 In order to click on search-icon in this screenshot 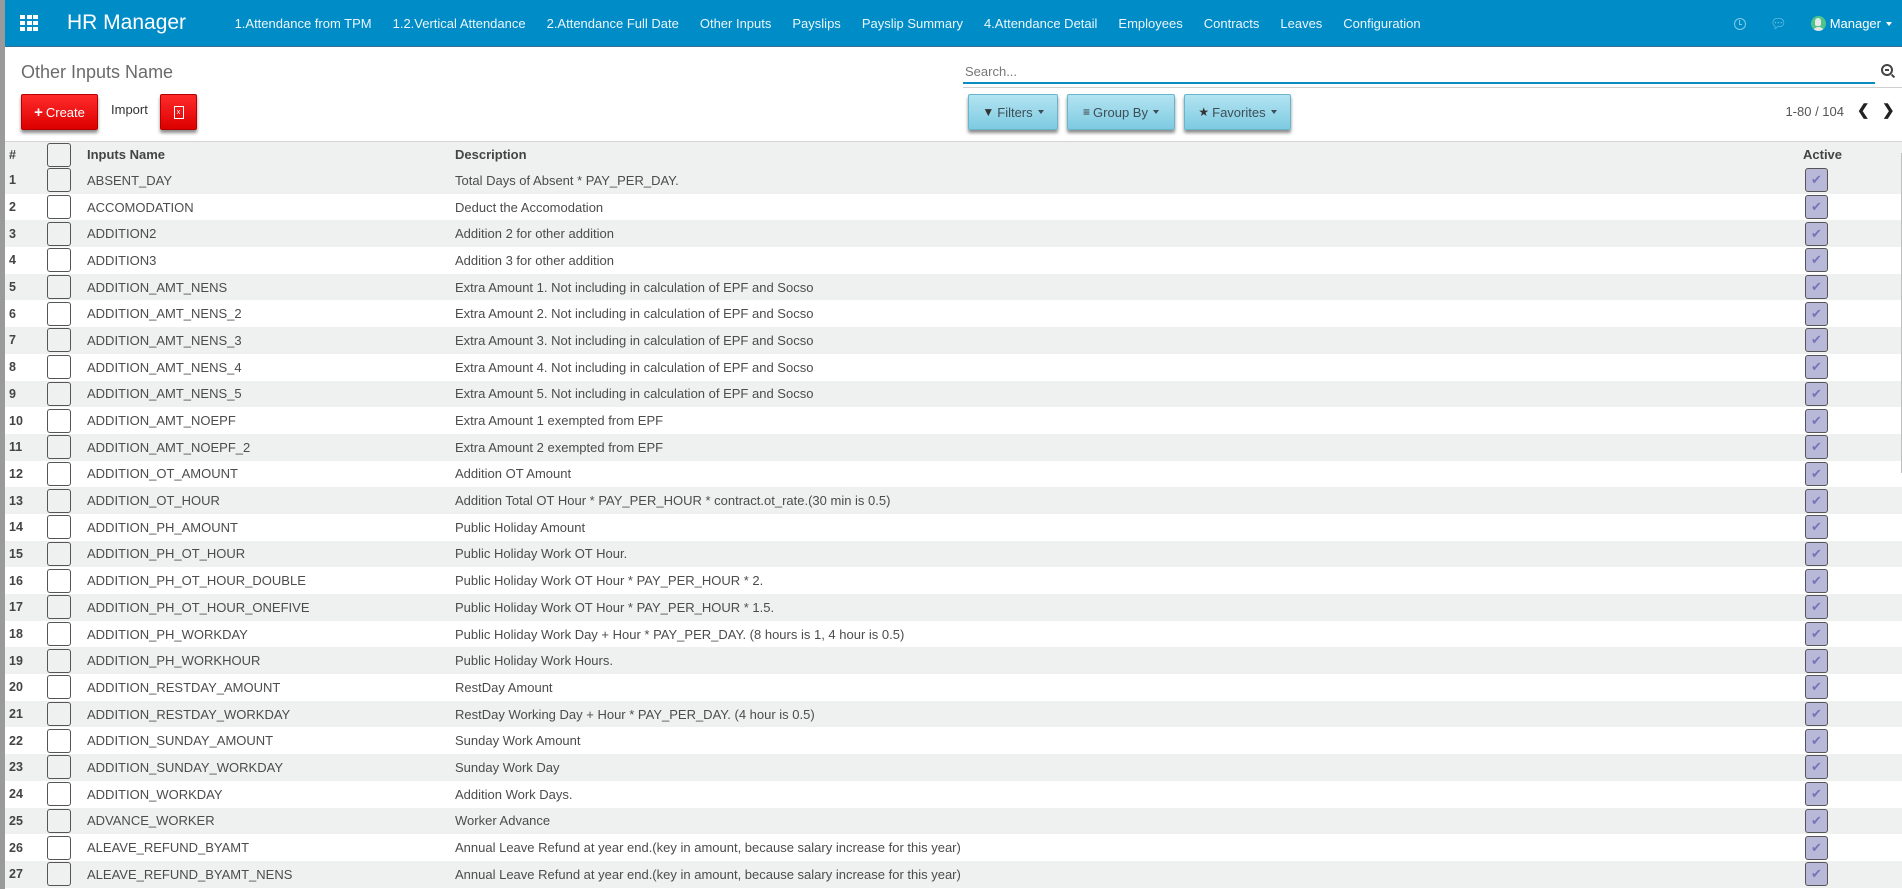, I will do `click(1887, 70)`.